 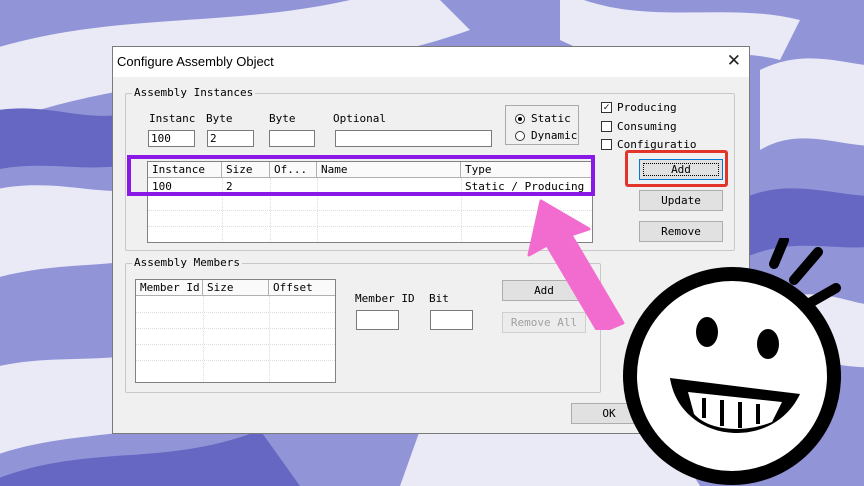 What do you see at coordinates (236, 288) in the screenshot?
I see `column-header-member-size: Size` at bounding box center [236, 288].